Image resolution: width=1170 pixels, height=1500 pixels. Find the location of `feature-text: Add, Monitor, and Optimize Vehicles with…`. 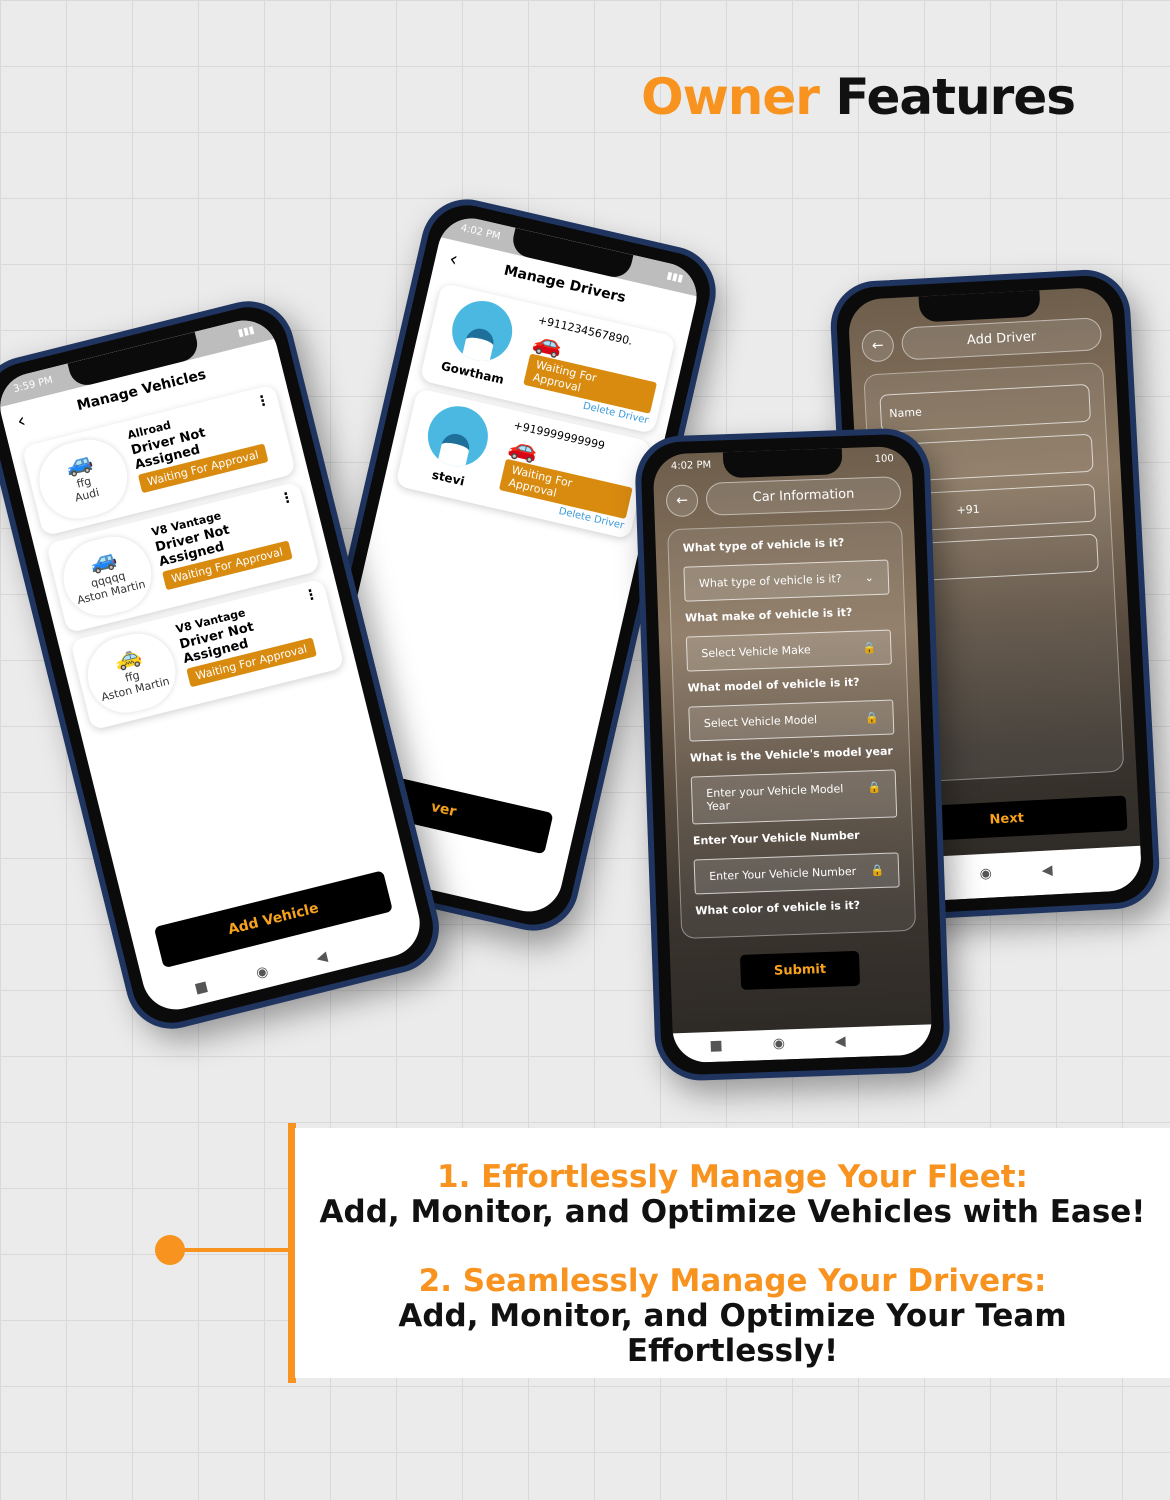

feature-text: Add, Monitor, and Optimize Vehicles with… is located at coordinates (732, 1212).